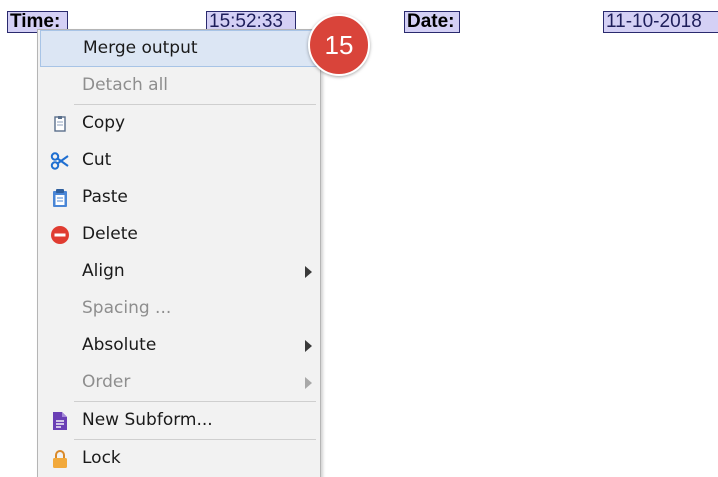 The height and width of the screenshot is (477, 718). I want to click on menu-item-detach-all: Detach all, so click(179, 85).